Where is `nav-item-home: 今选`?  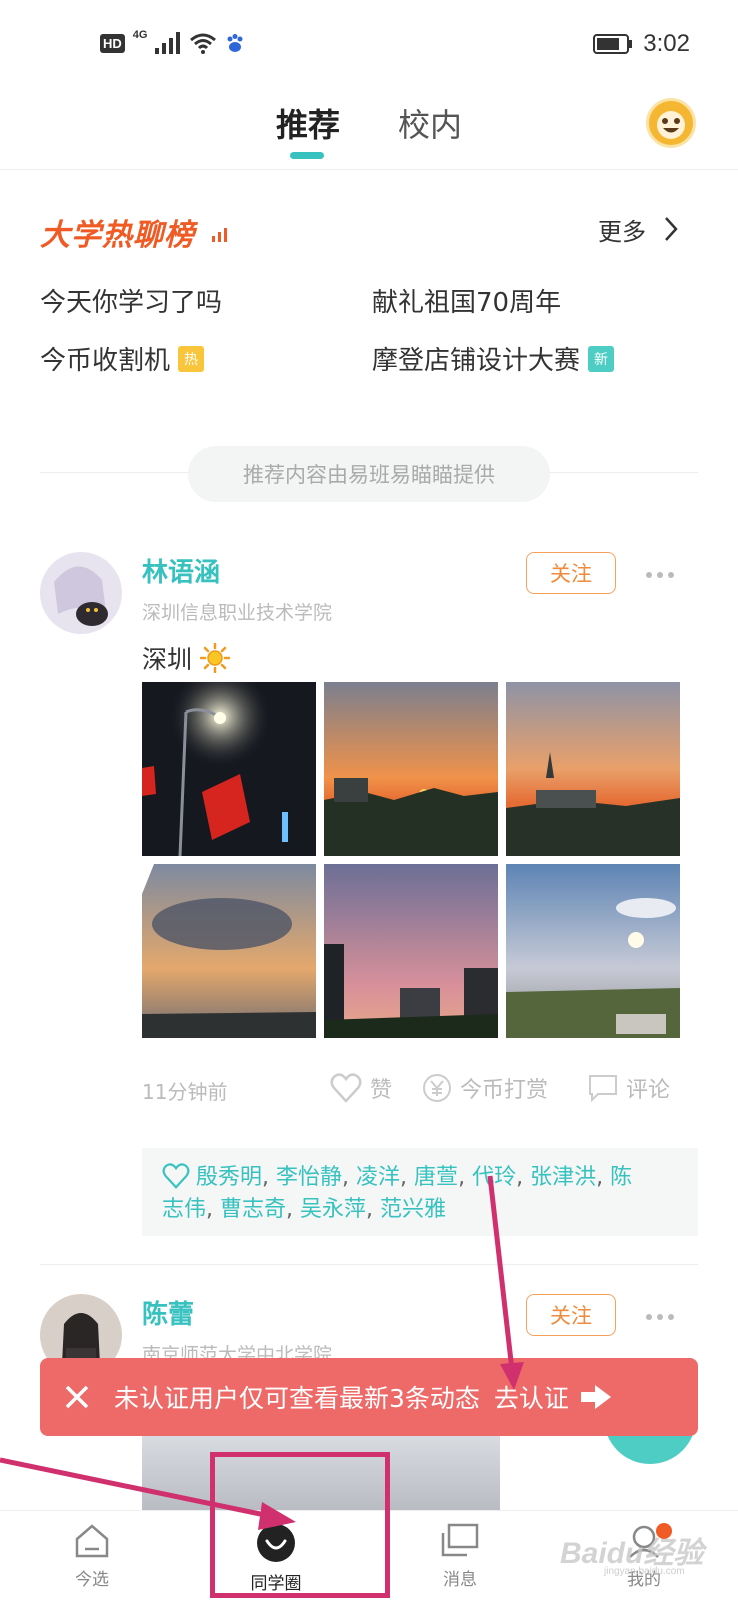 nav-item-home: 今选 is located at coordinates (92, 1555).